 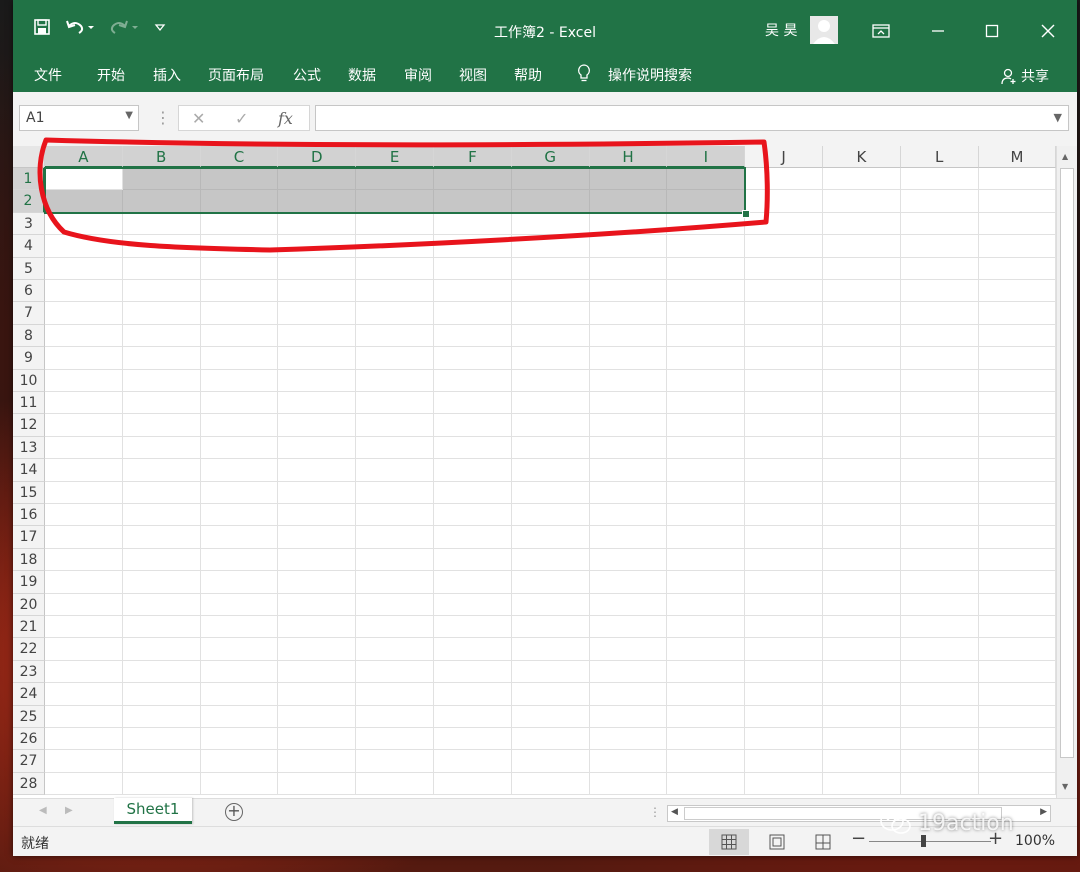 What do you see at coordinates (29, 246) in the screenshot?
I see `row-header-4: 4` at bounding box center [29, 246].